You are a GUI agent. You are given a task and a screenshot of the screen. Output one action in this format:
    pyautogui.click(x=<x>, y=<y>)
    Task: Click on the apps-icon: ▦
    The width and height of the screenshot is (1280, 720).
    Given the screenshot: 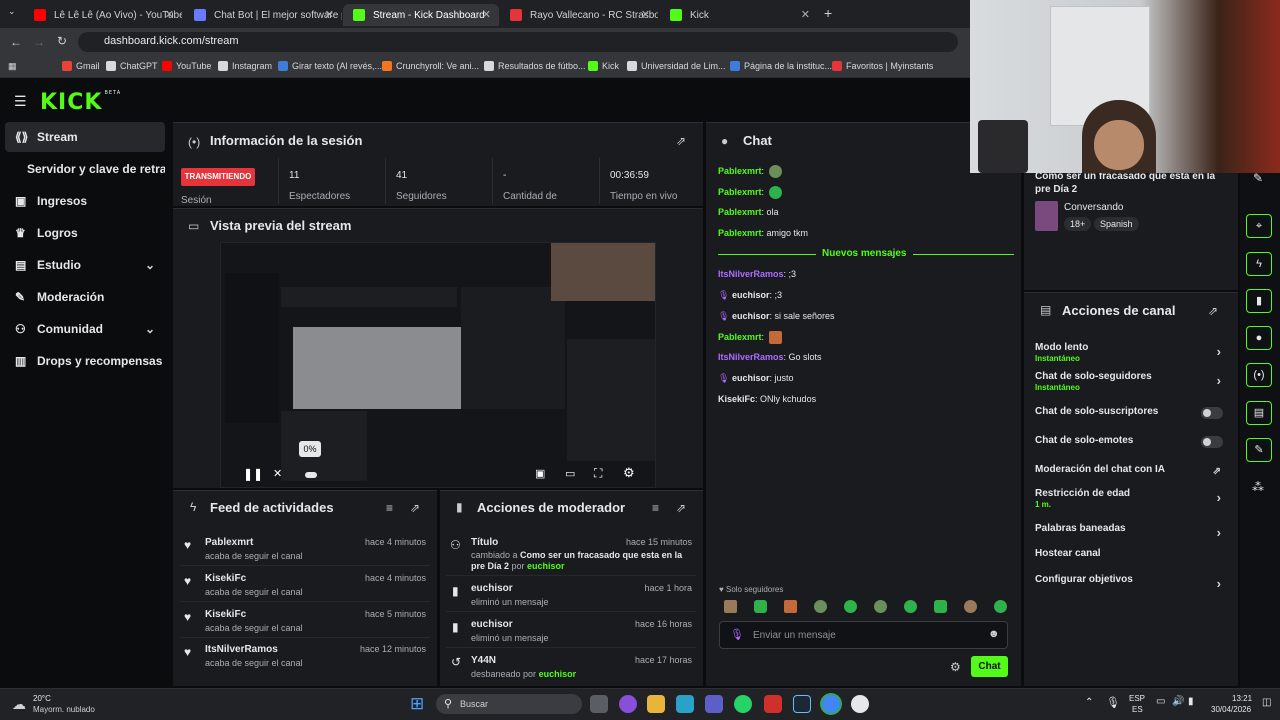 What is the action you would take?
    pyautogui.click(x=12, y=66)
    